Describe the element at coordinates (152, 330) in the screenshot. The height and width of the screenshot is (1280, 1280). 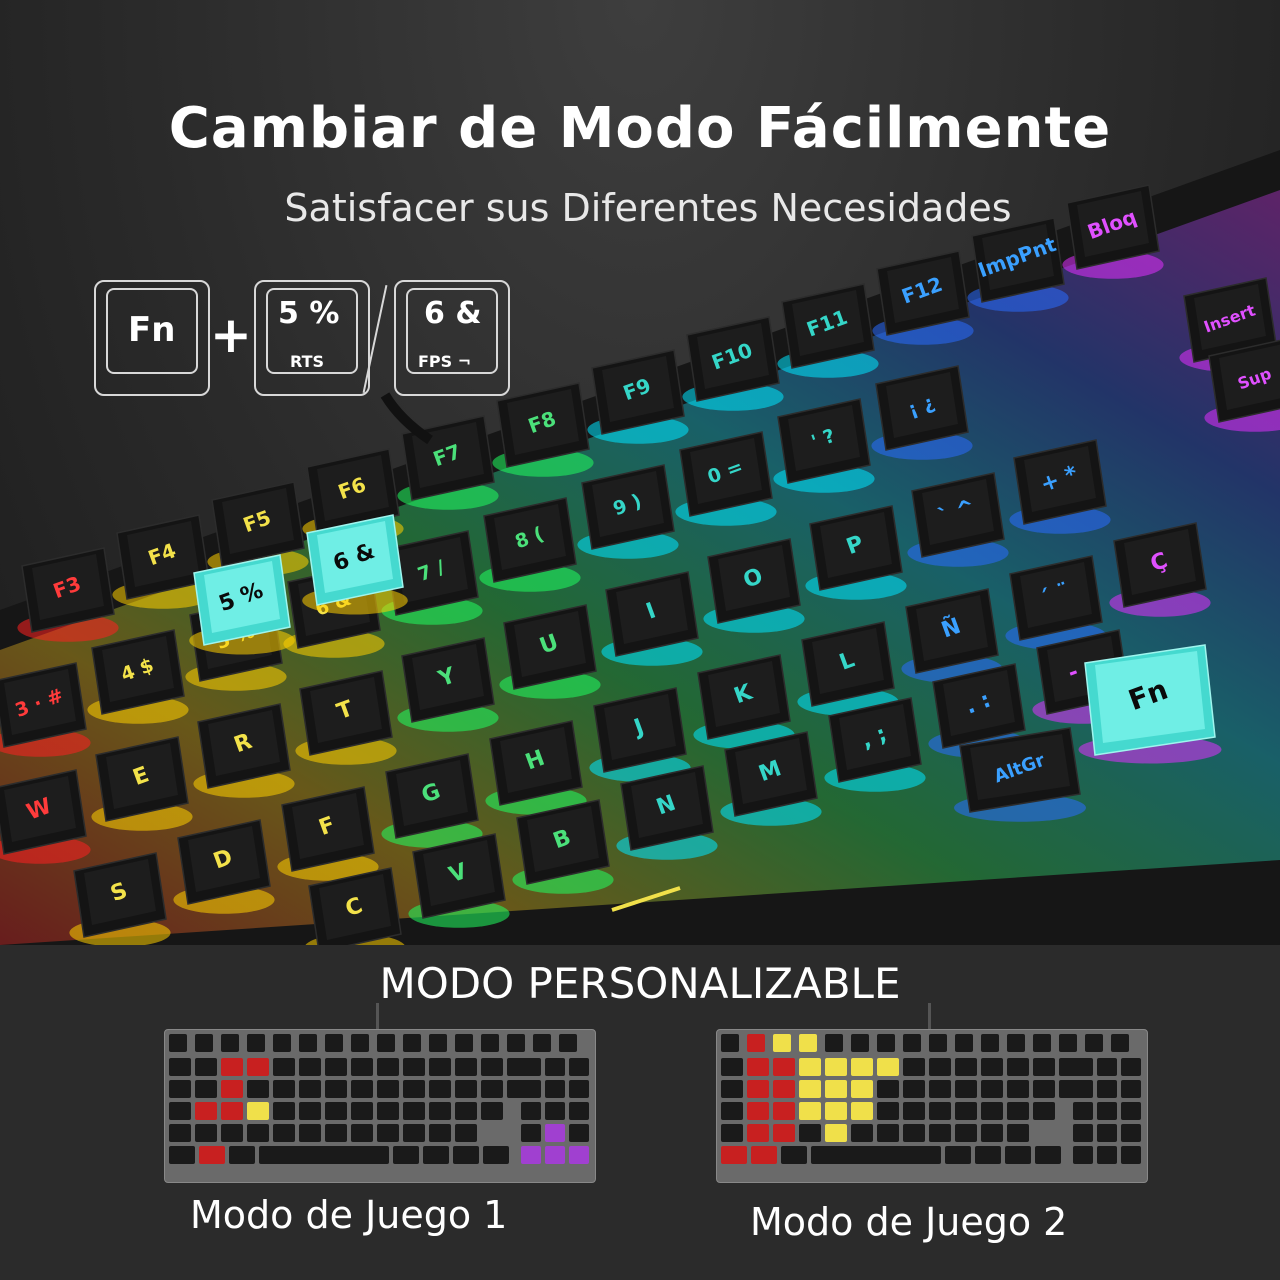
I see `fn-key-label: Fn` at that location.